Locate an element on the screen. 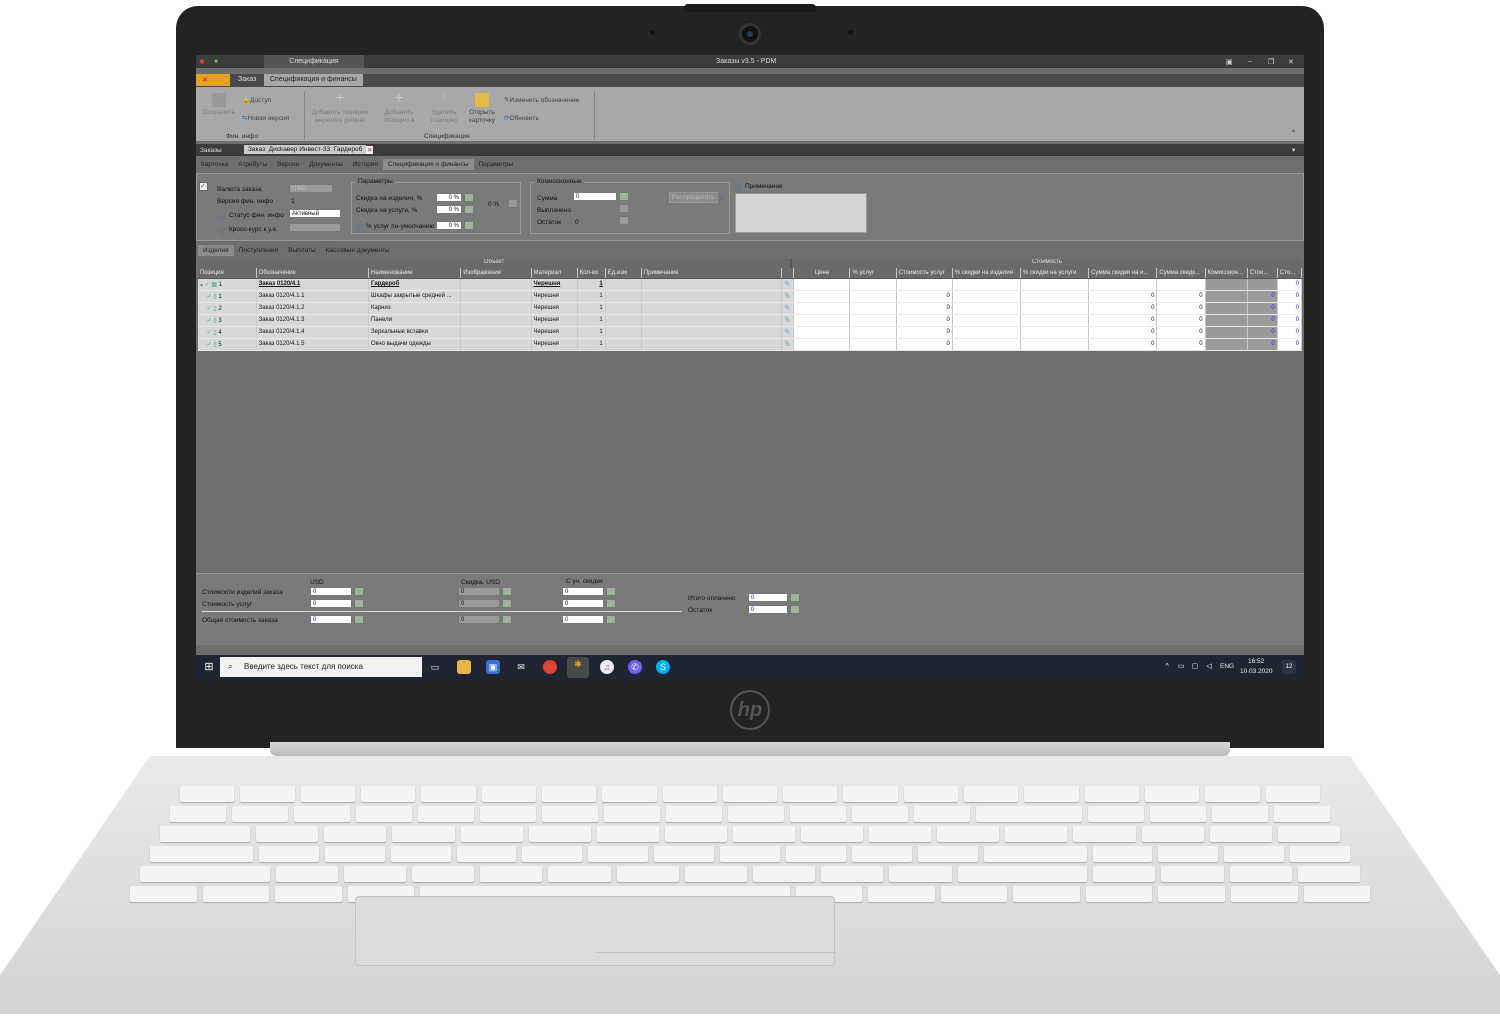  col-image: Изображение is located at coordinates (496, 273).